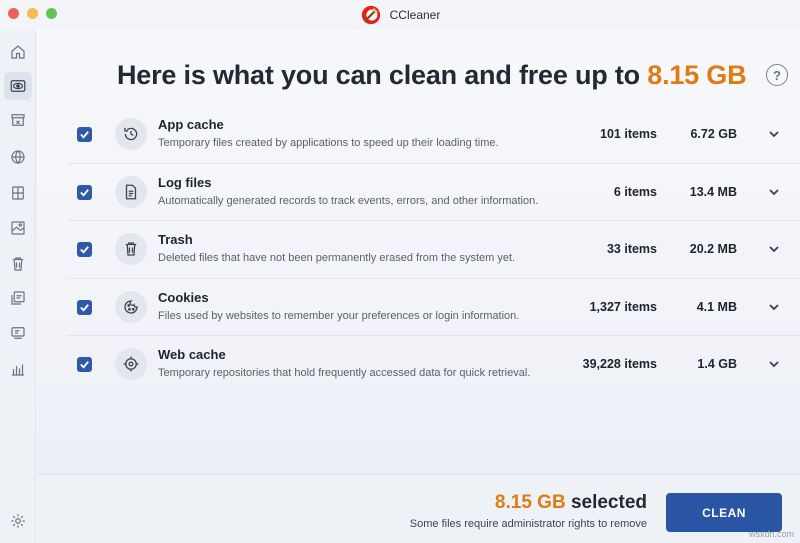 This screenshot has height=543, width=800. What do you see at coordinates (713, 249) in the screenshot?
I see `row-size: 20.2 MB` at bounding box center [713, 249].